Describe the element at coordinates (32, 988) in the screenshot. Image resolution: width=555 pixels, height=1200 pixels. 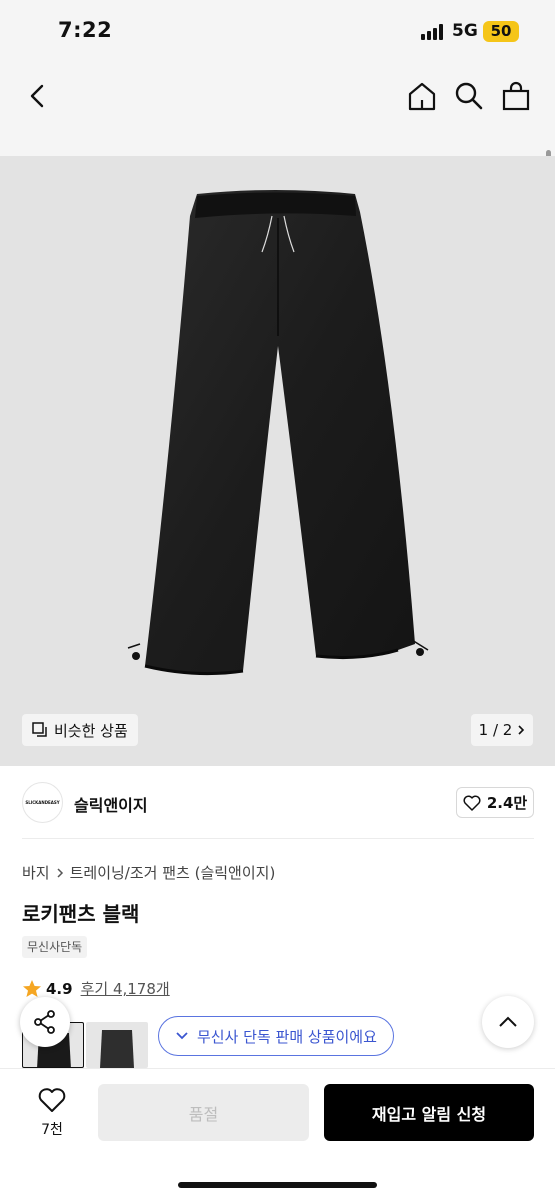
I see `star-icon` at that location.